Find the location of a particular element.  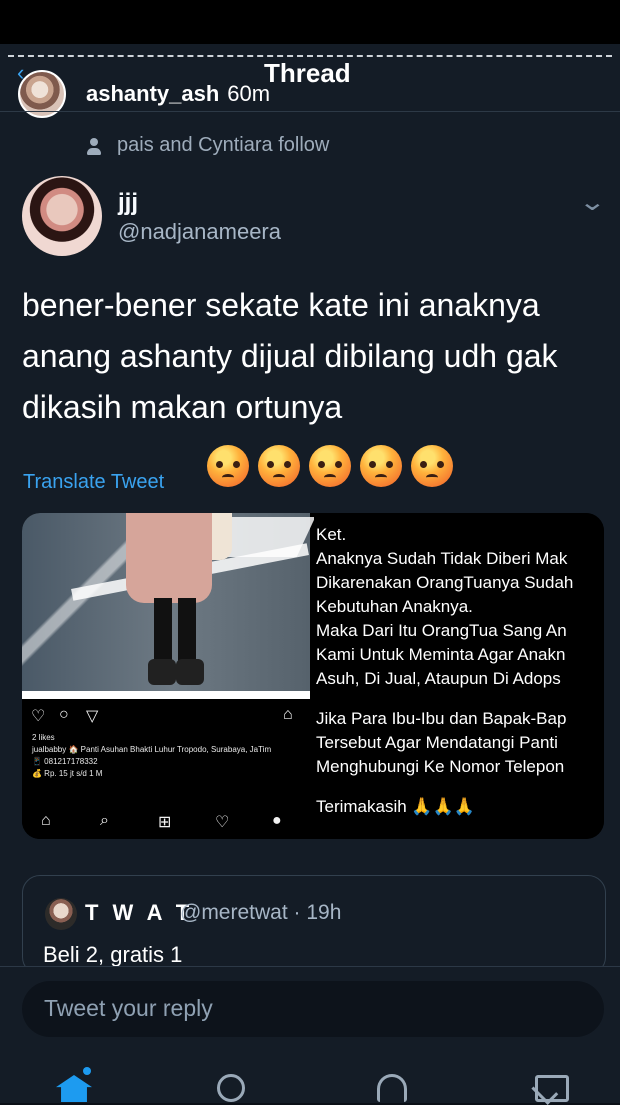

phone-status-area is located at coordinates (310, 22).